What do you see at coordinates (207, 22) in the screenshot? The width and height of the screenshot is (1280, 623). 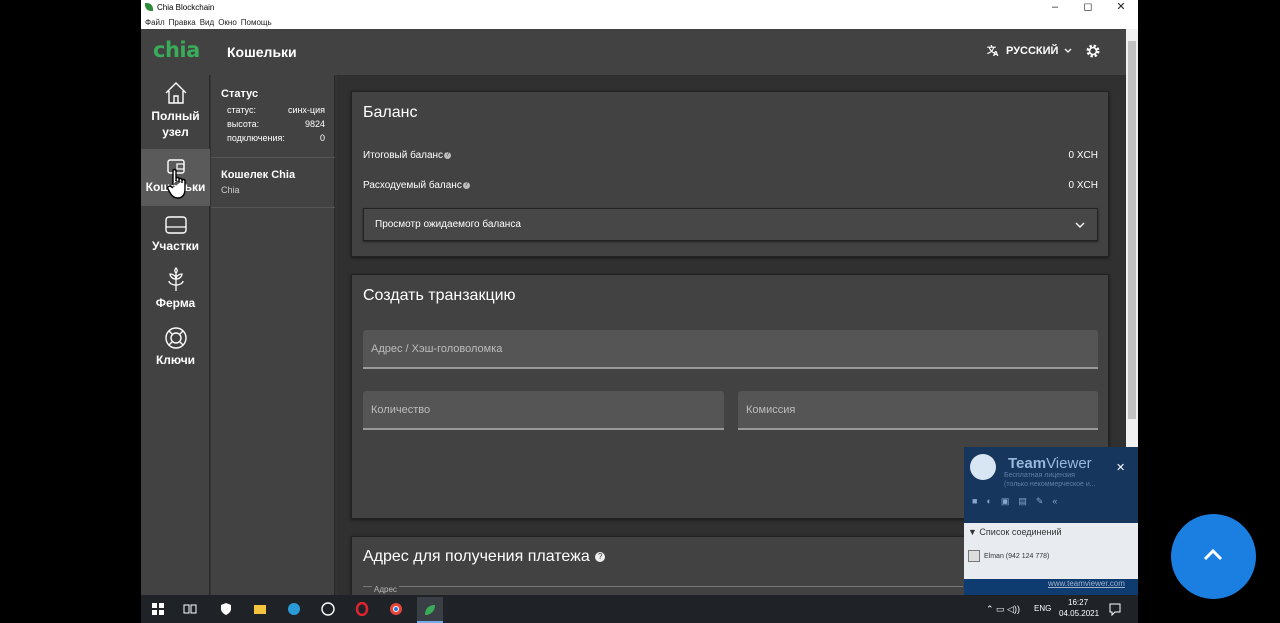 I see `menu-view: Вид` at bounding box center [207, 22].